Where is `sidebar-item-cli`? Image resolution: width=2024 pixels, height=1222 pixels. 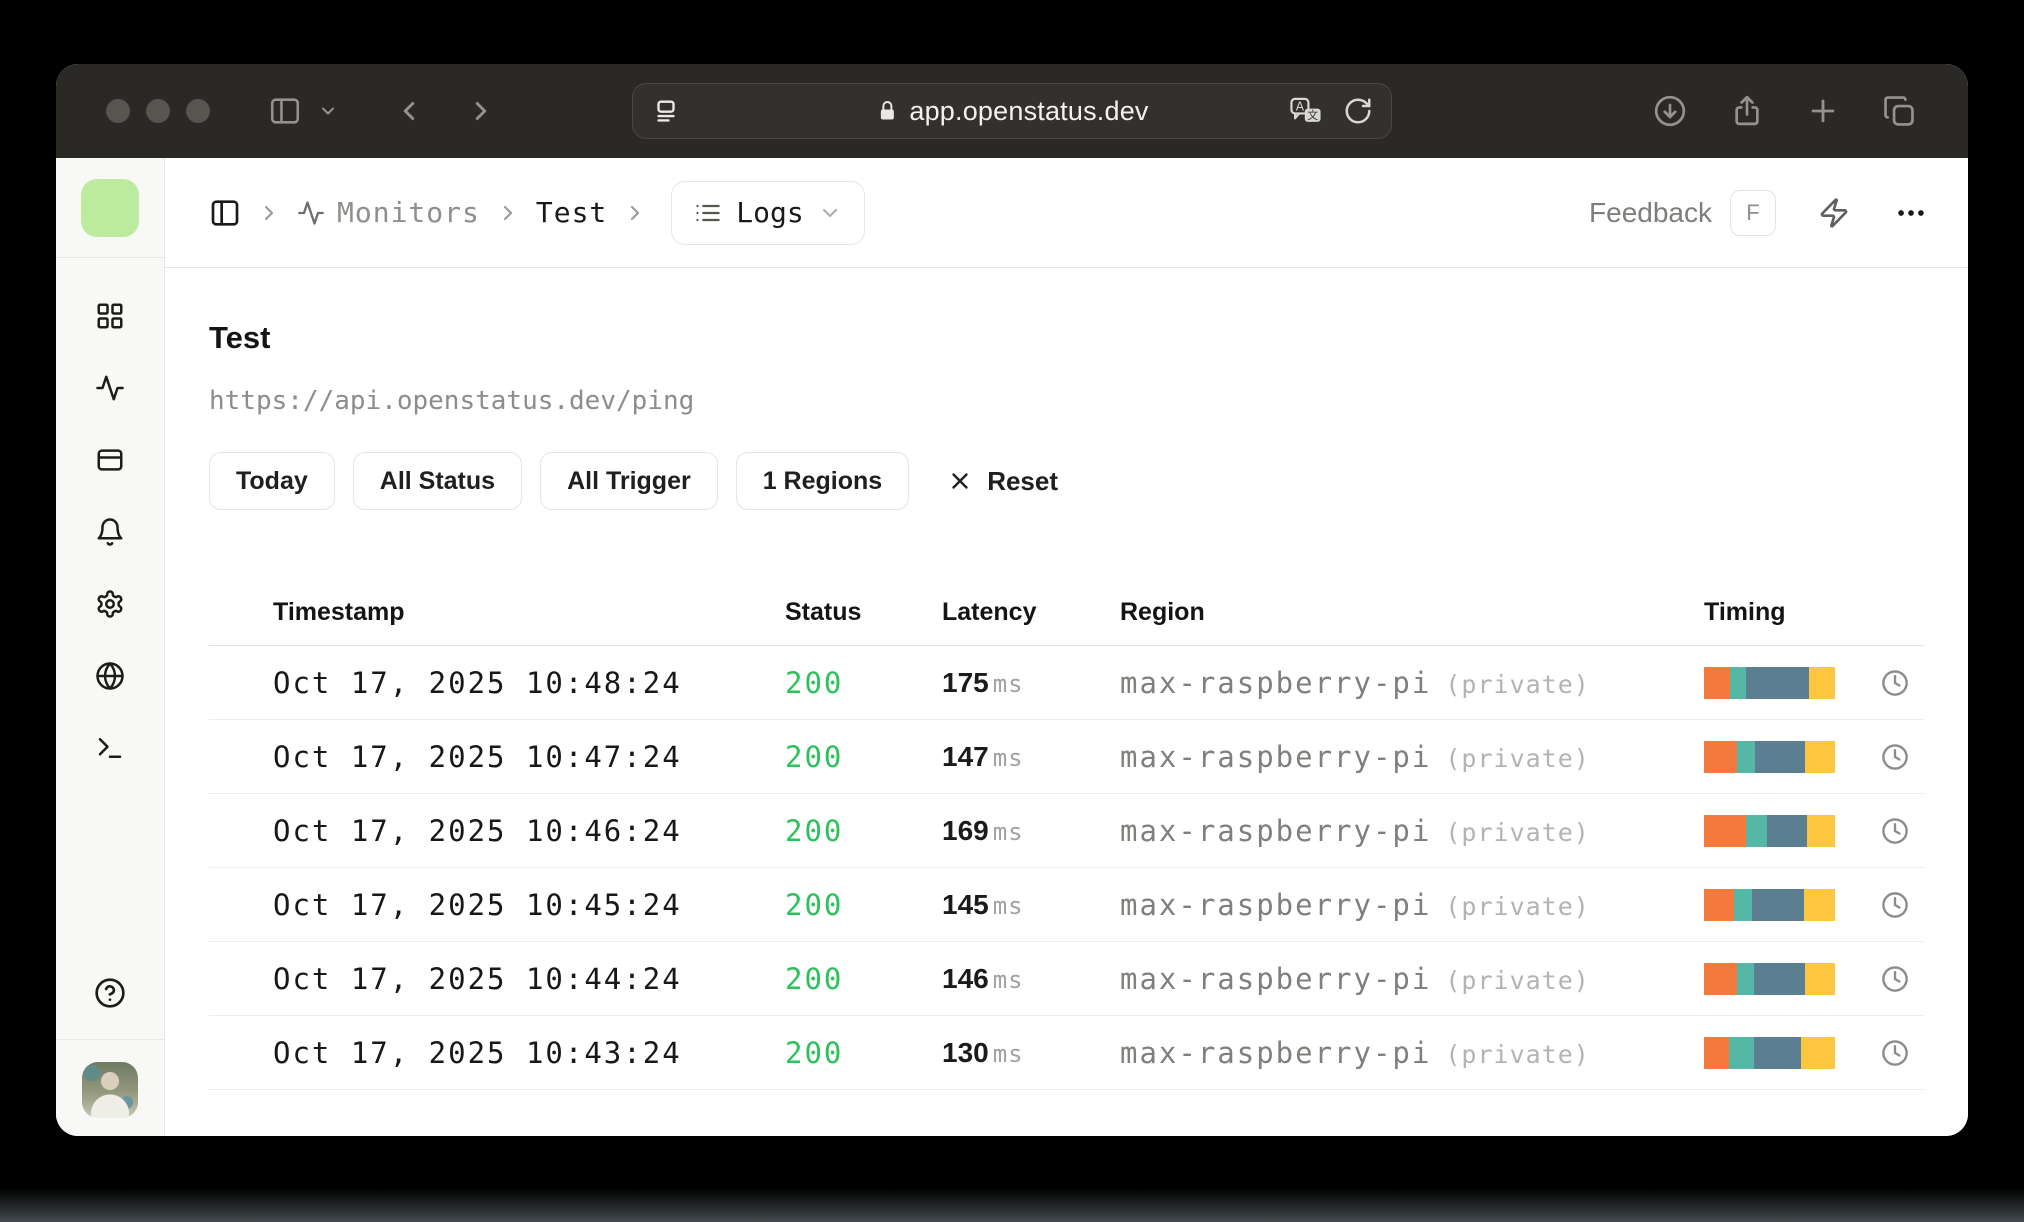
sidebar-item-cli is located at coordinates (110, 750).